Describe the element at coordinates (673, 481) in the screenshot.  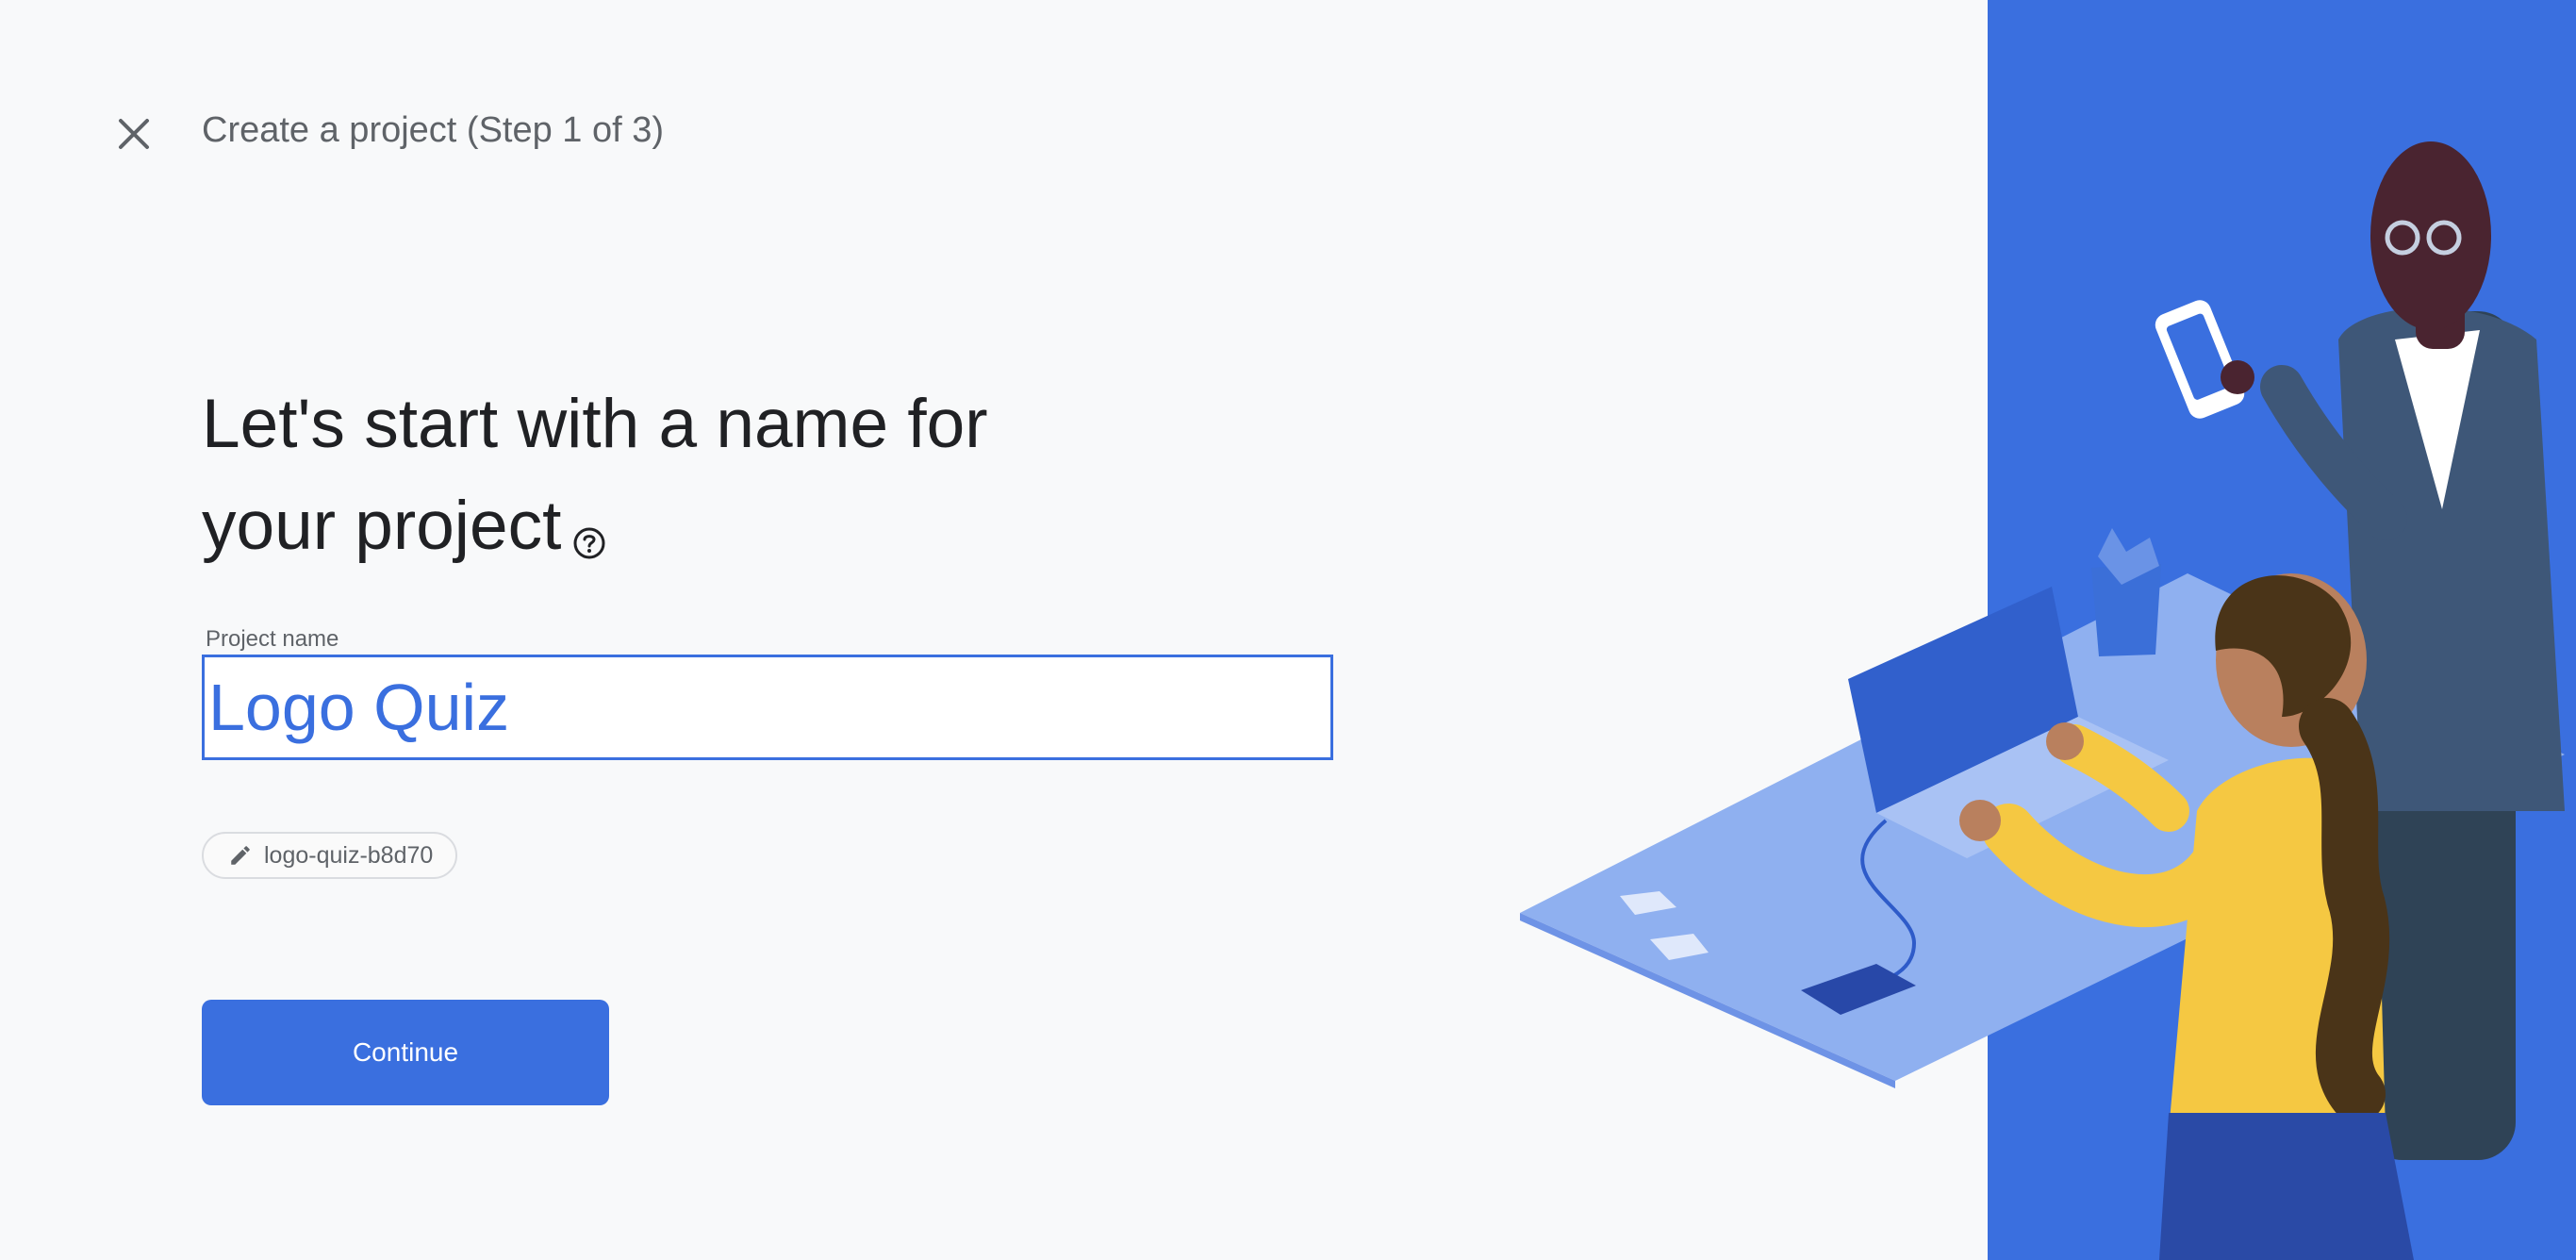
I see `page-headline: Let's start with a name for your project` at that location.